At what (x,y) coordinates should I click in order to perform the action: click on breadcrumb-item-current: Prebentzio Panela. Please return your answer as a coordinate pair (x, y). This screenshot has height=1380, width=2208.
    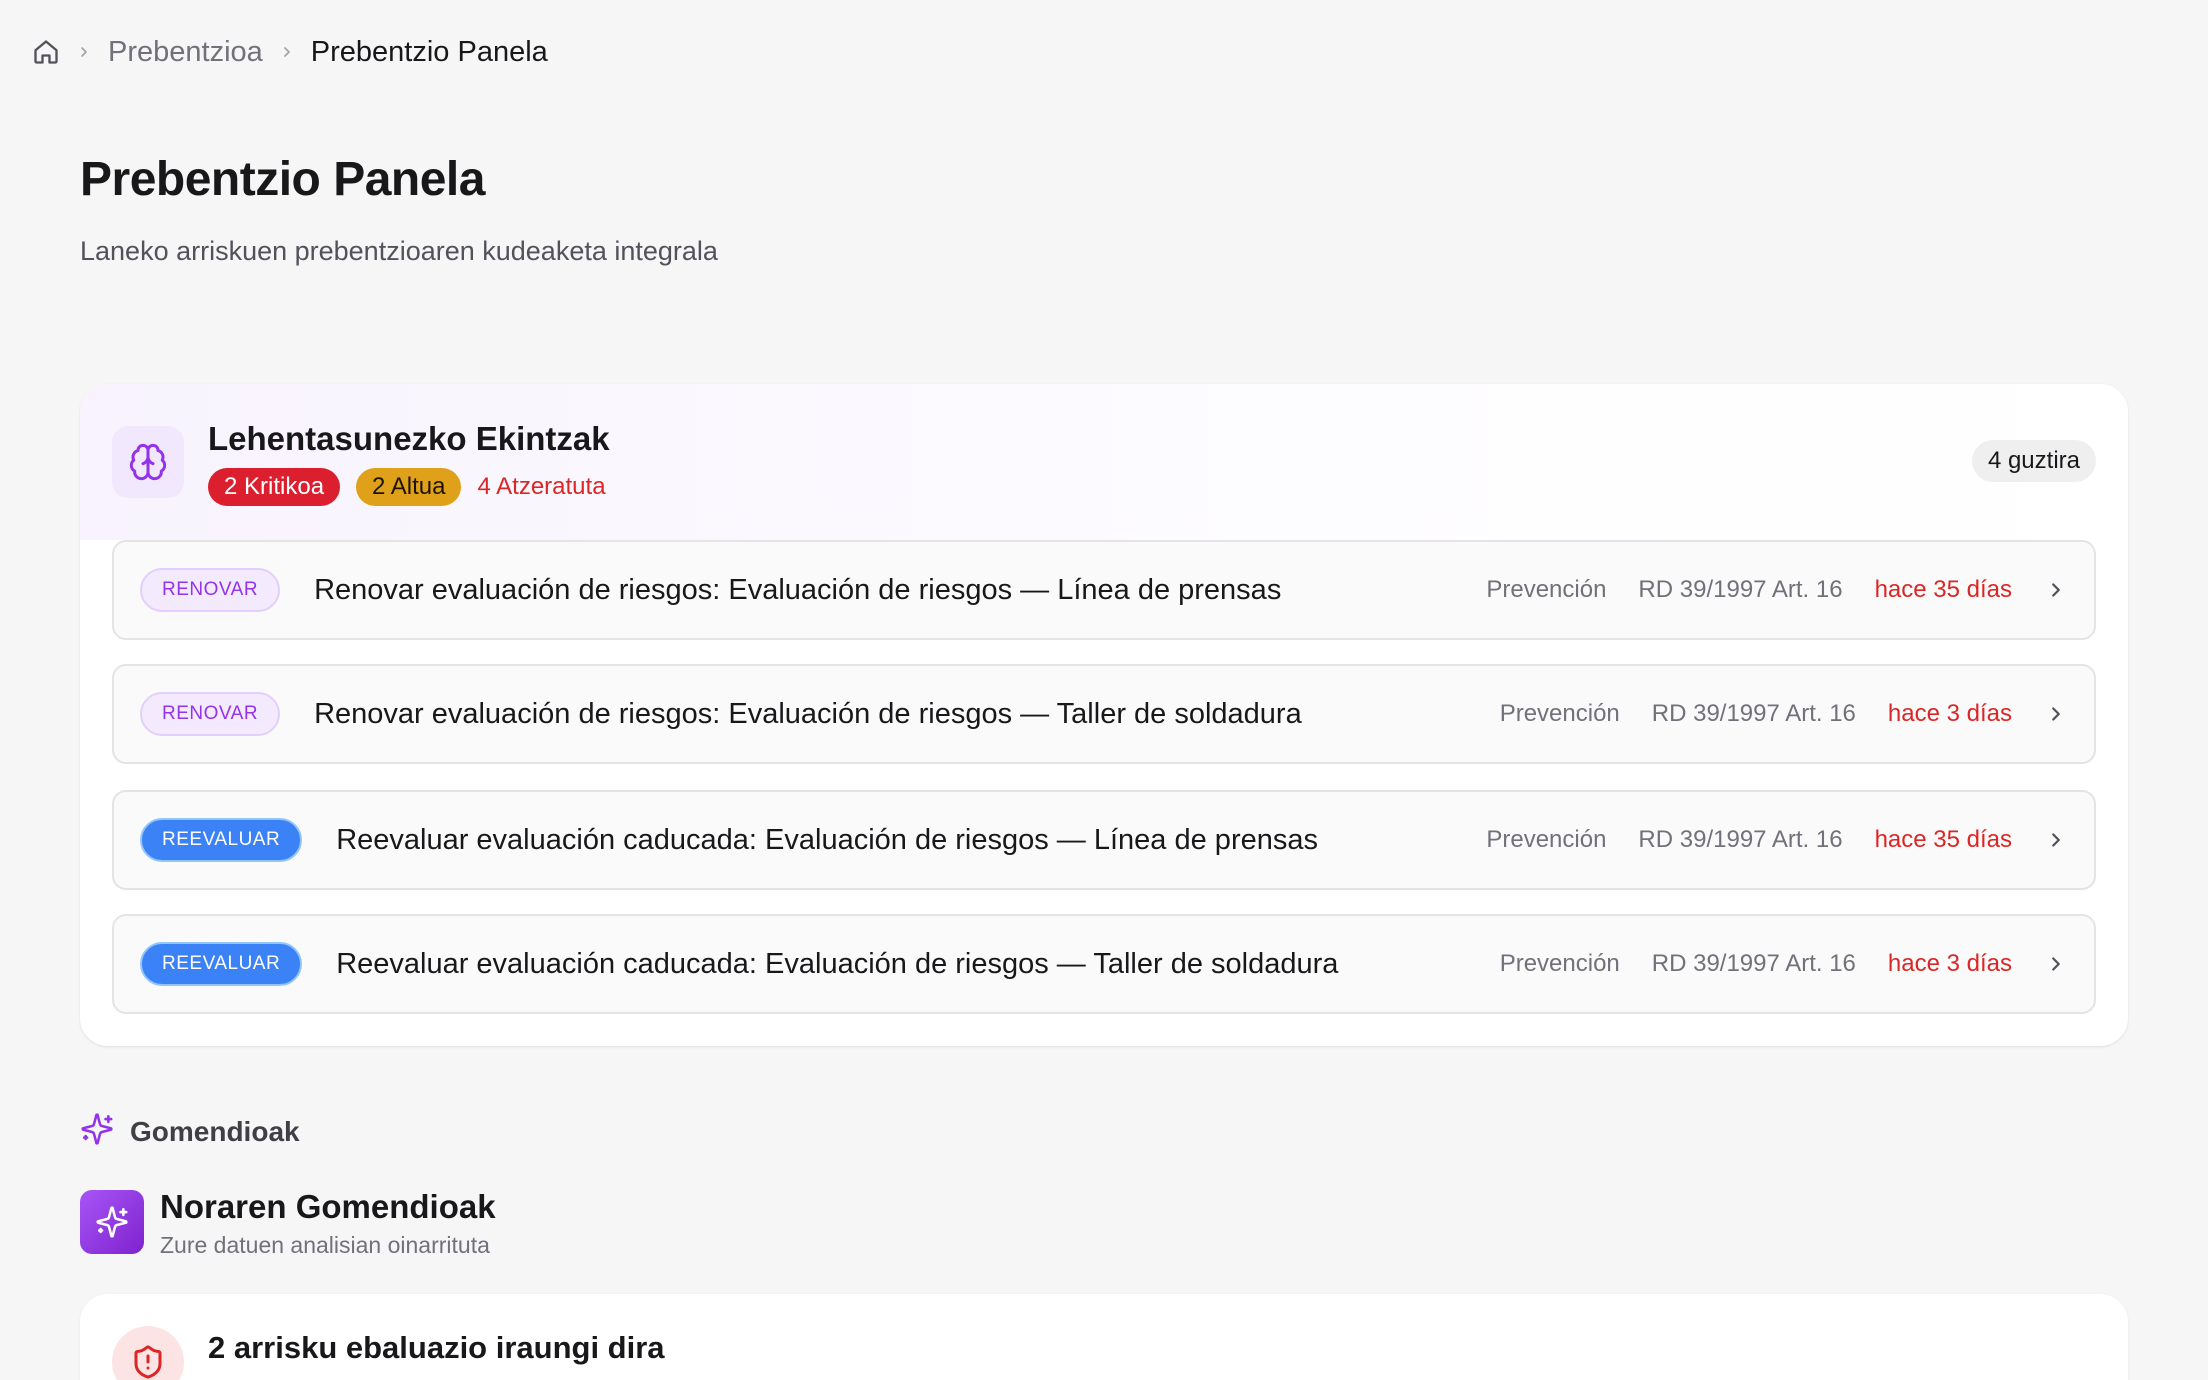
    Looking at the image, I should click on (429, 51).